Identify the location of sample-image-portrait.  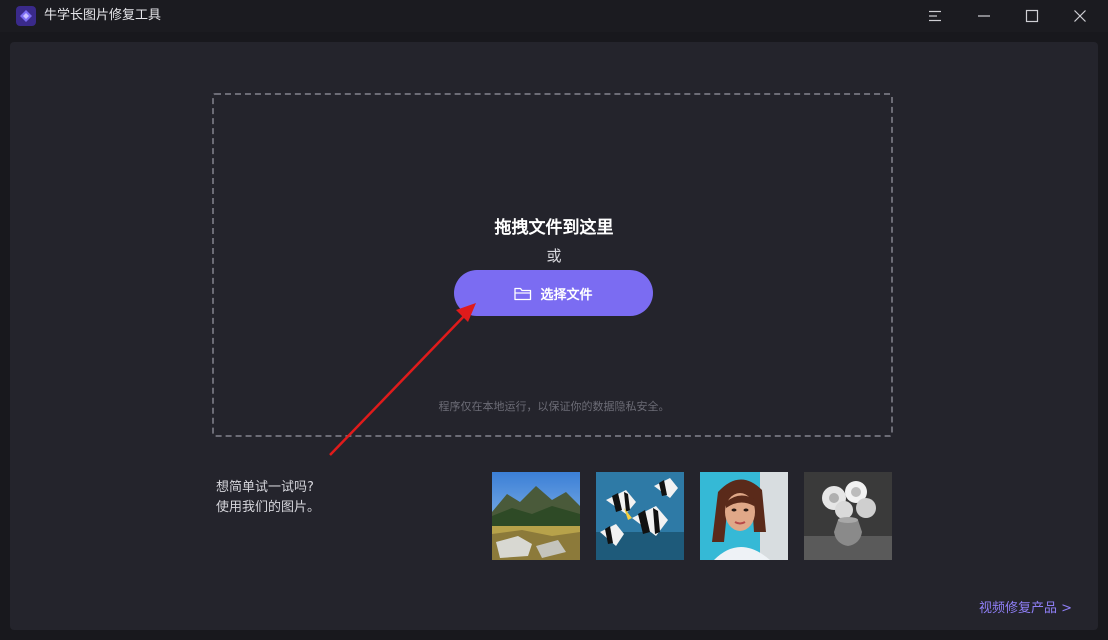
(744, 516).